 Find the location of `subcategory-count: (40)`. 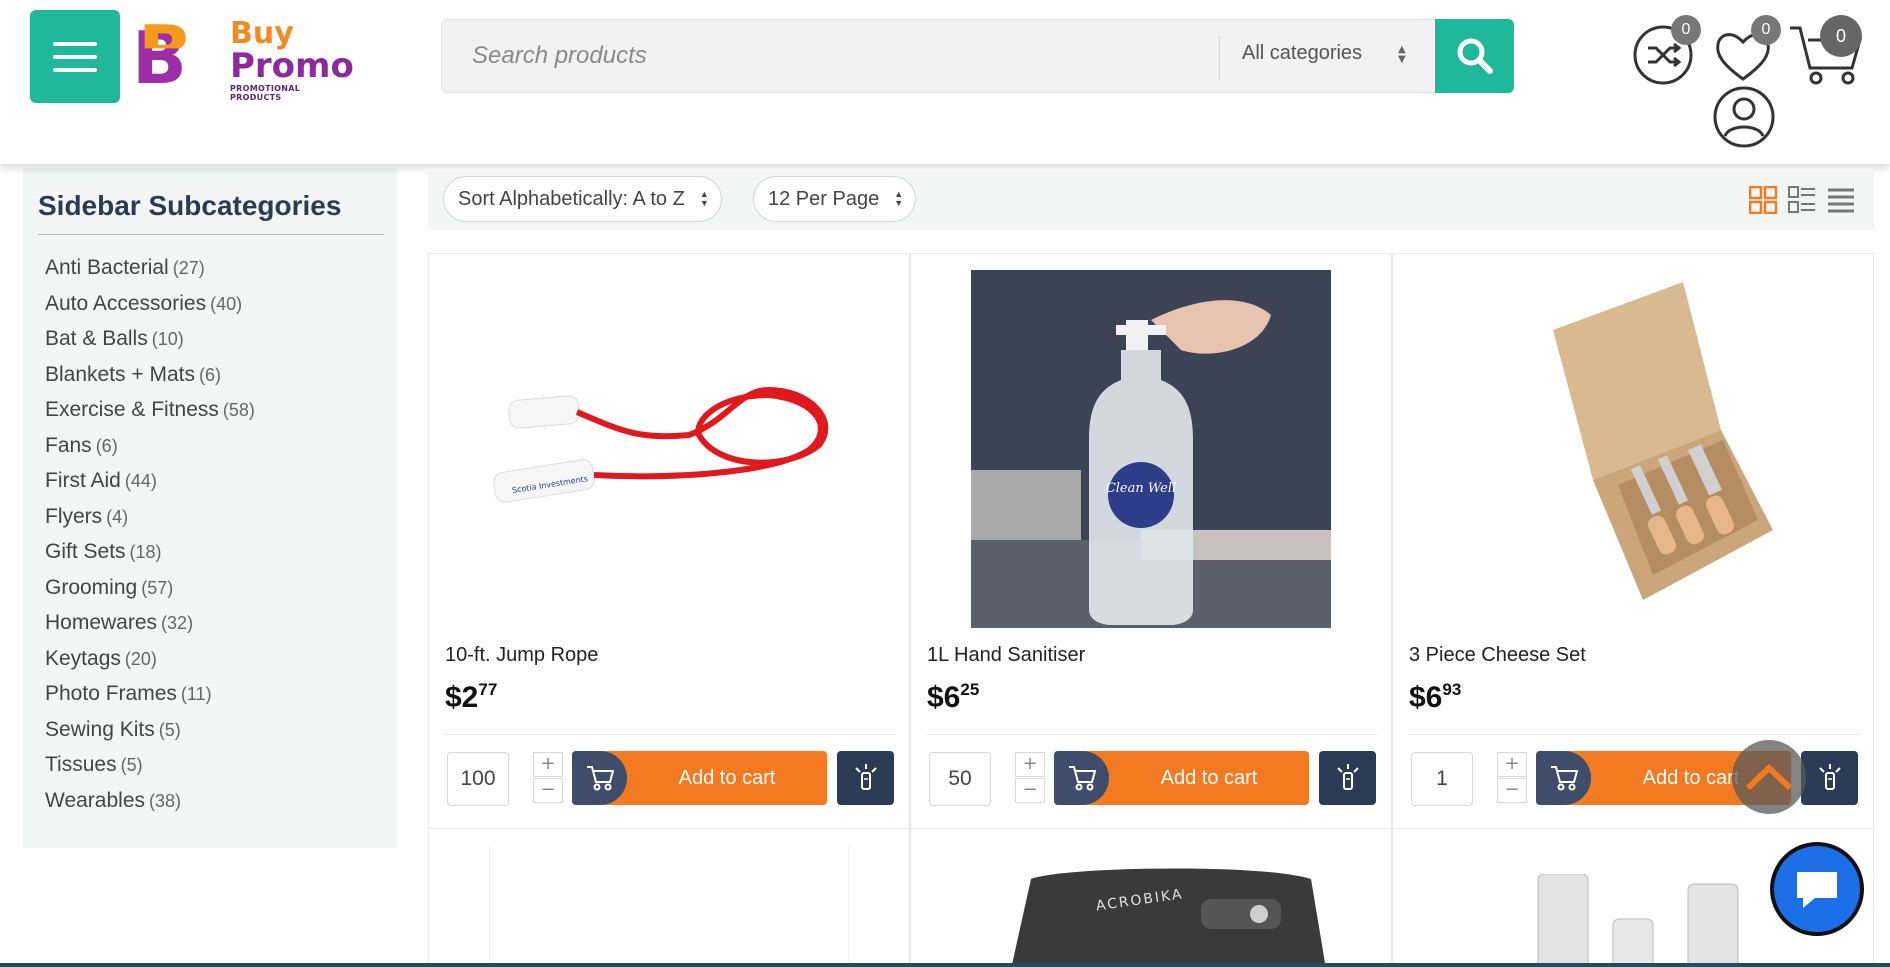

subcategory-count: (40) is located at coordinates (226, 303).